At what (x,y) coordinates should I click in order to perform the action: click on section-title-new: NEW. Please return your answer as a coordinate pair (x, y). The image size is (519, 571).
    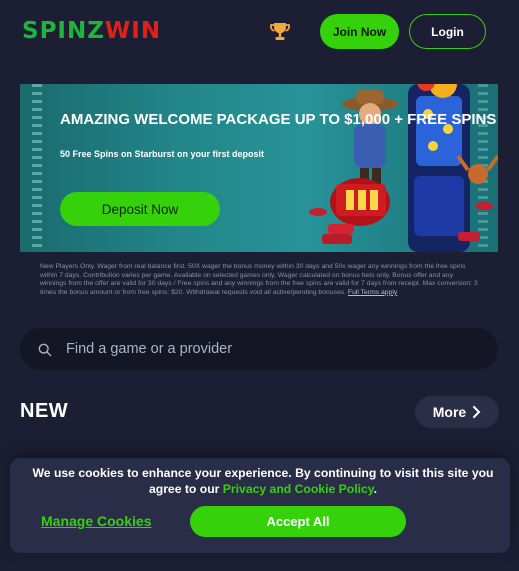
    Looking at the image, I should click on (44, 411).